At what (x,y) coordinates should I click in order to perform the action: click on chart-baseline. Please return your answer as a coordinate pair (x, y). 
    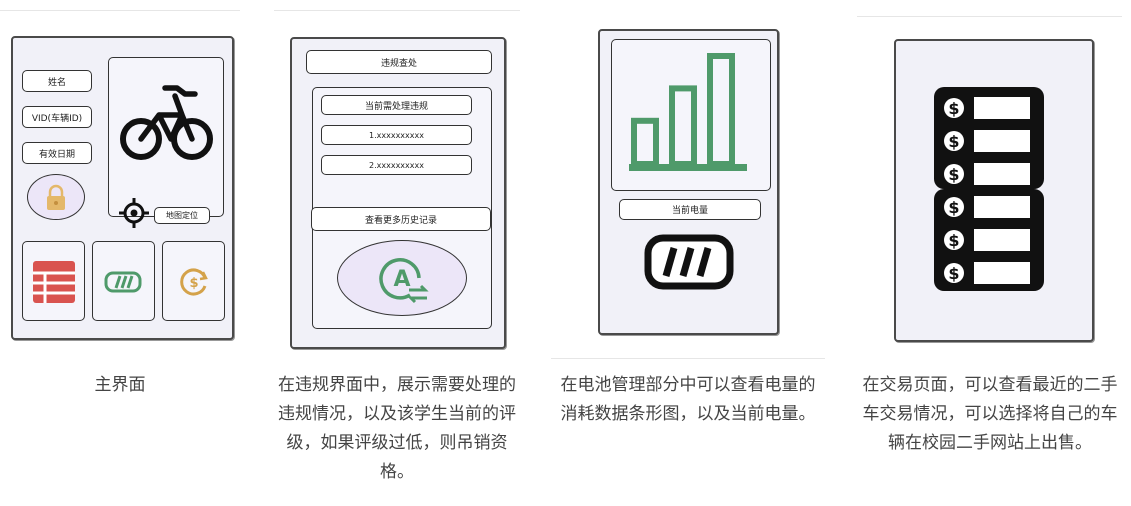
    Looking at the image, I should click on (688, 167).